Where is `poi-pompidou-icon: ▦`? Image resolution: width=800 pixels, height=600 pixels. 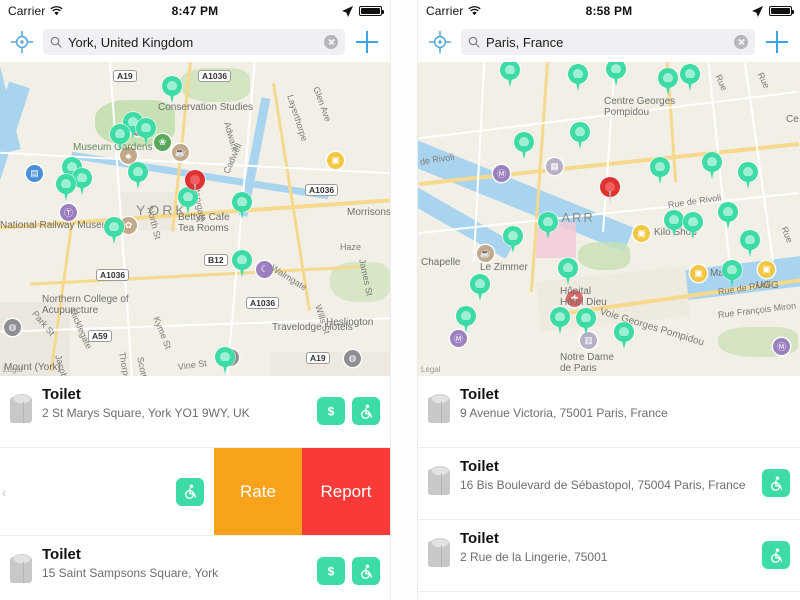
poi-pompidou-icon: ▦ is located at coordinates (554, 166).